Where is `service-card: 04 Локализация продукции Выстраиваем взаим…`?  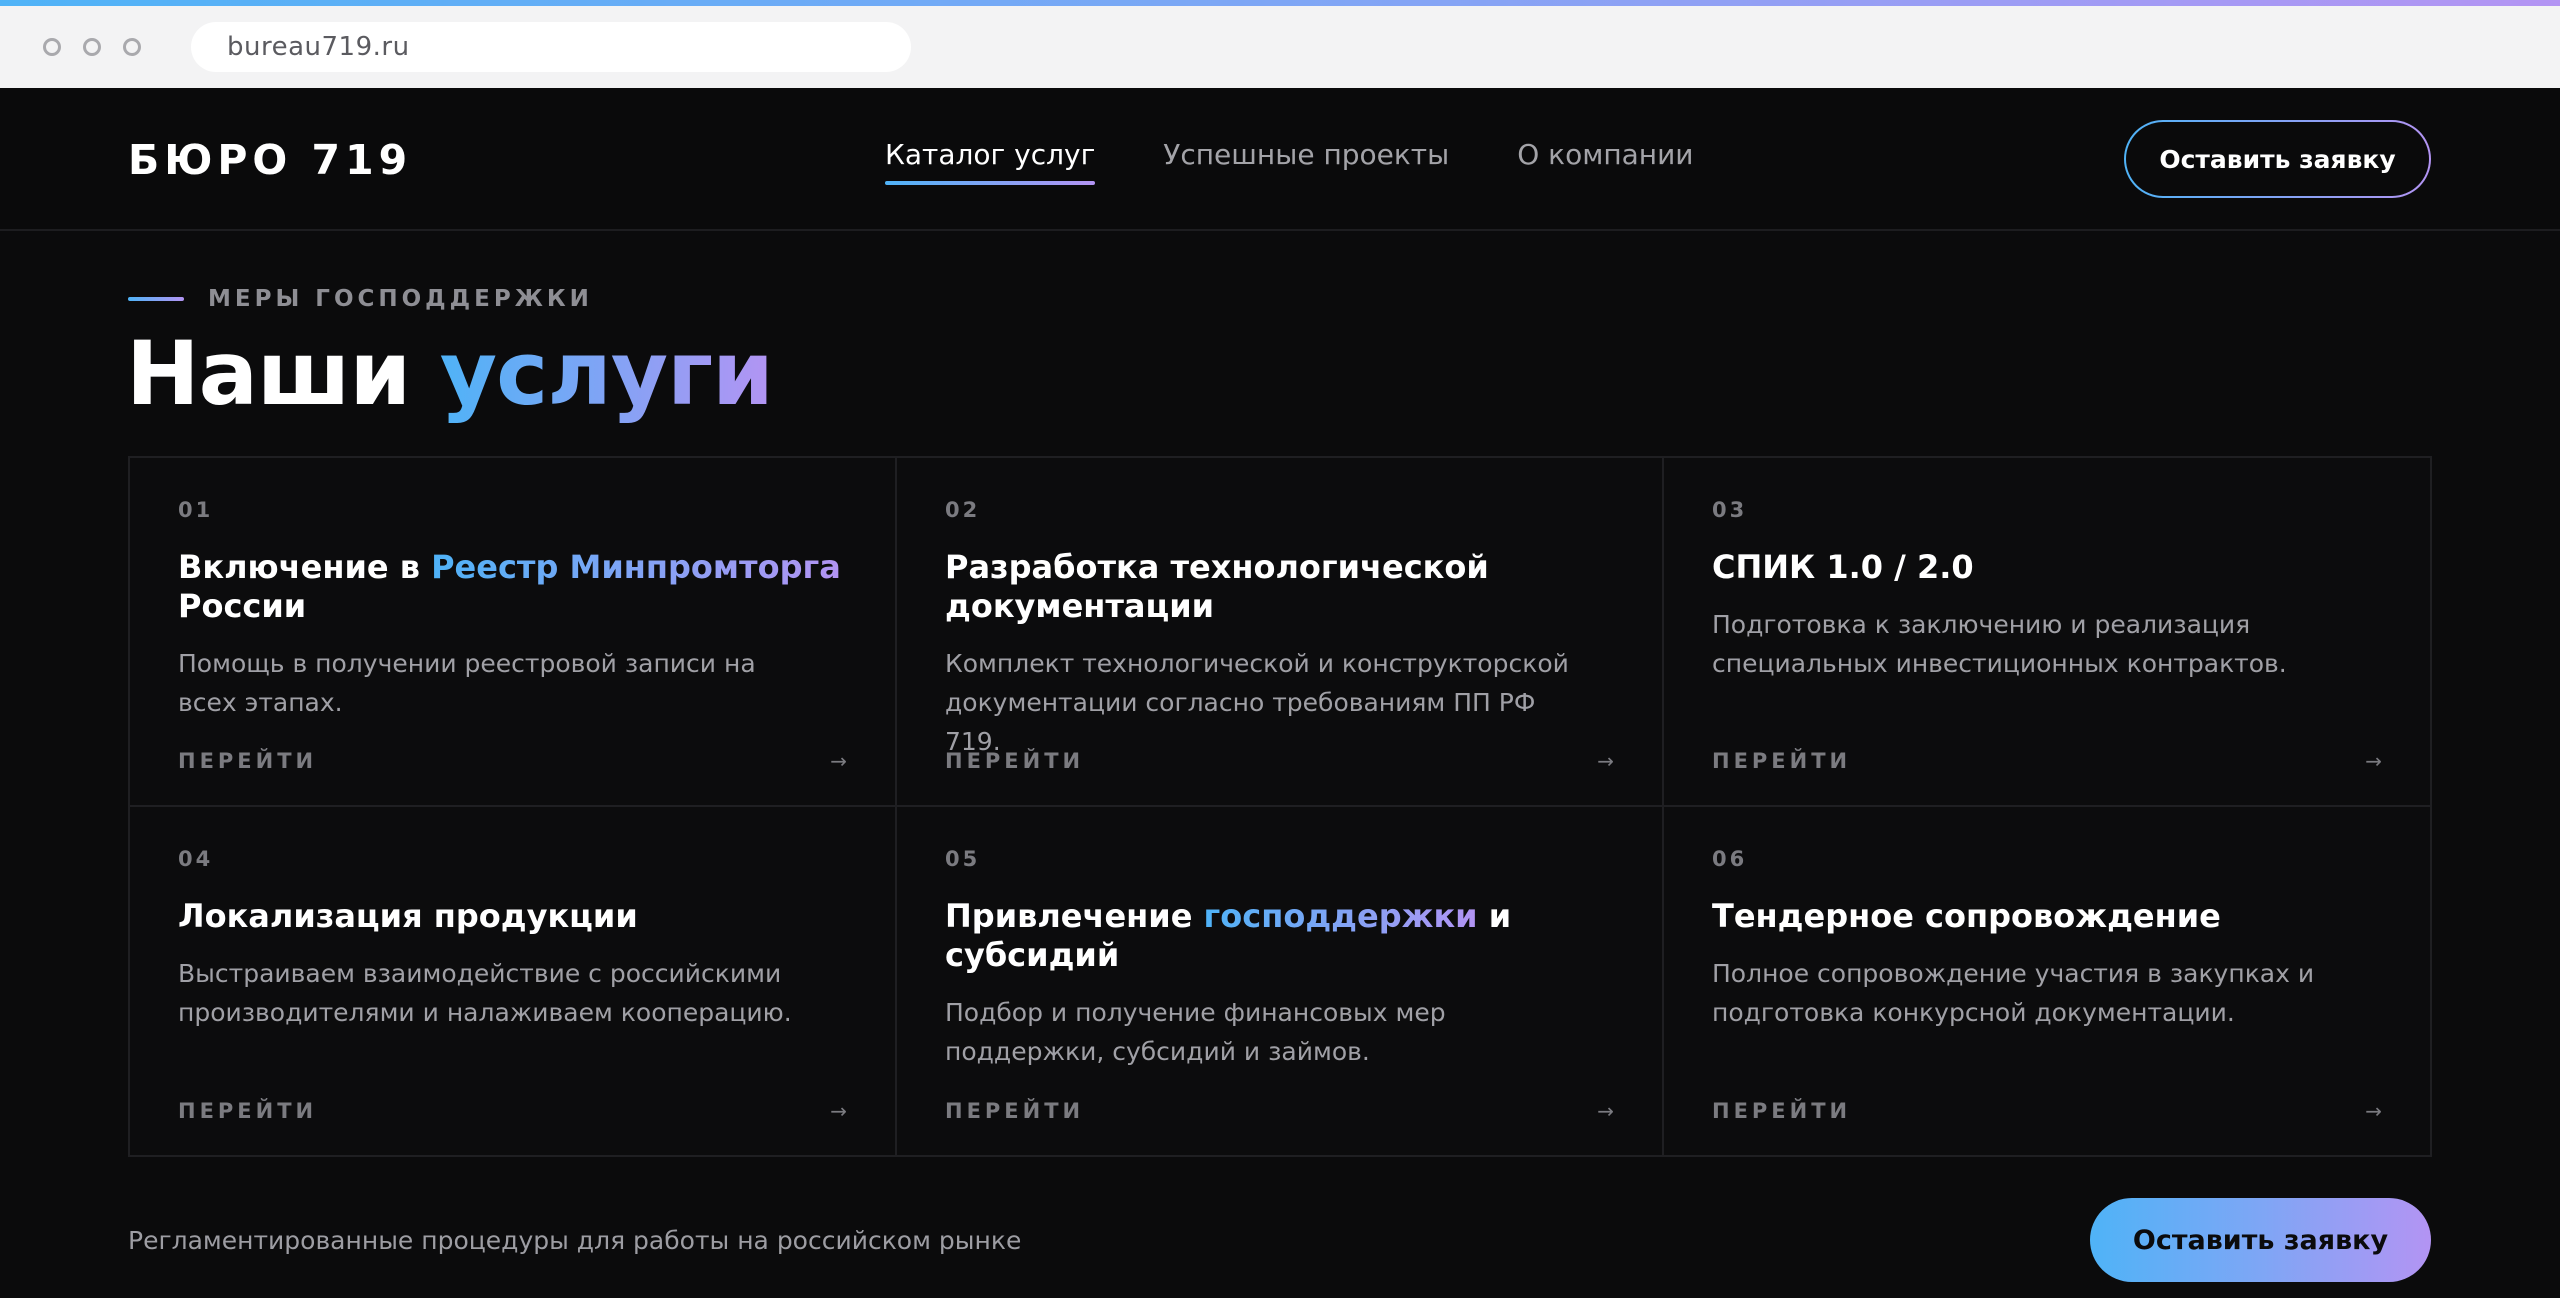 service-card: 04 Локализация продукции Выстраиваем взаим… is located at coordinates (513, 981).